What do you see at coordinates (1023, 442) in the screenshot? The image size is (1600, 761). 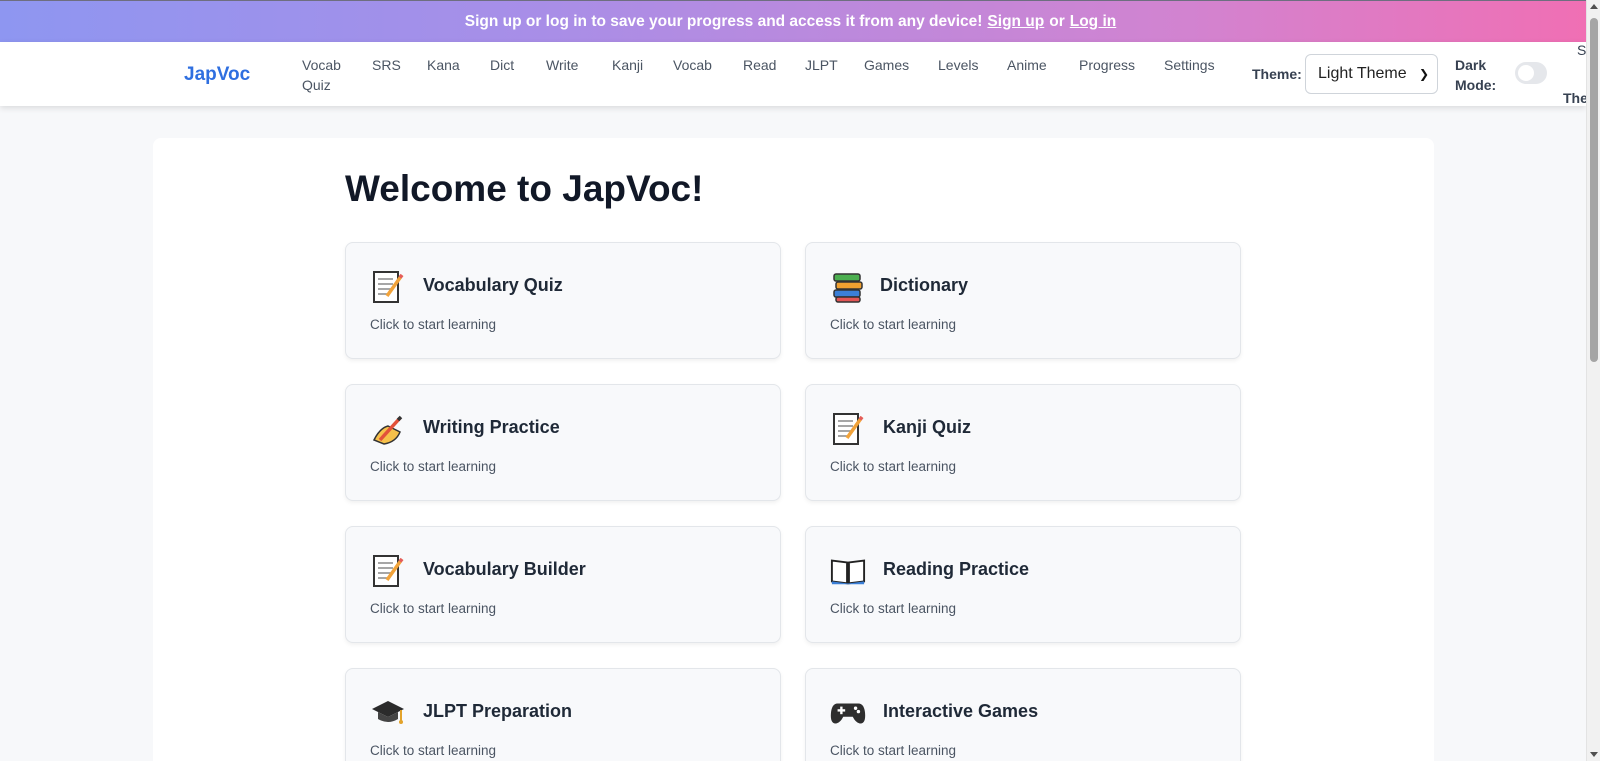 I see `card-kanji-quiz: Kanji Quiz Click to start learning` at bounding box center [1023, 442].